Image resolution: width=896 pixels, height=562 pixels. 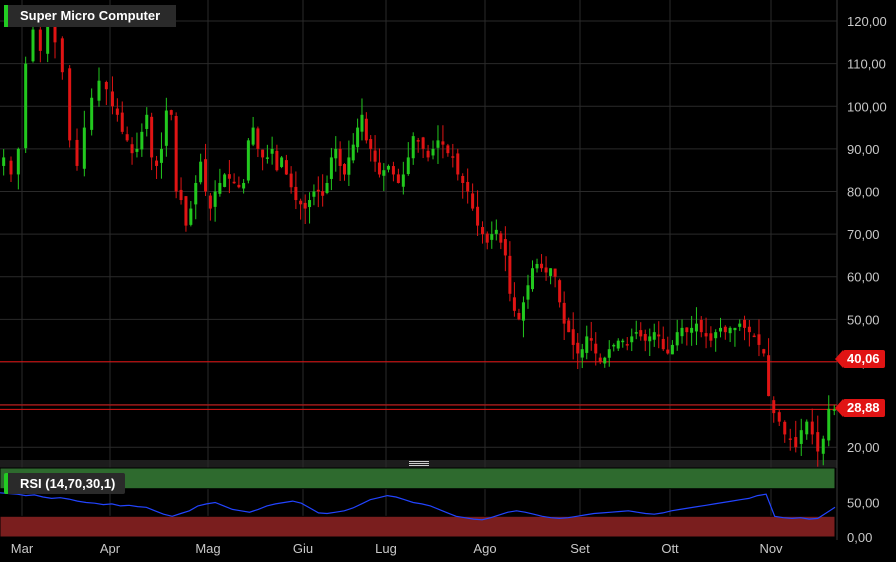 I want to click on x-tick-label: Nov, so click(x=771, y=548).